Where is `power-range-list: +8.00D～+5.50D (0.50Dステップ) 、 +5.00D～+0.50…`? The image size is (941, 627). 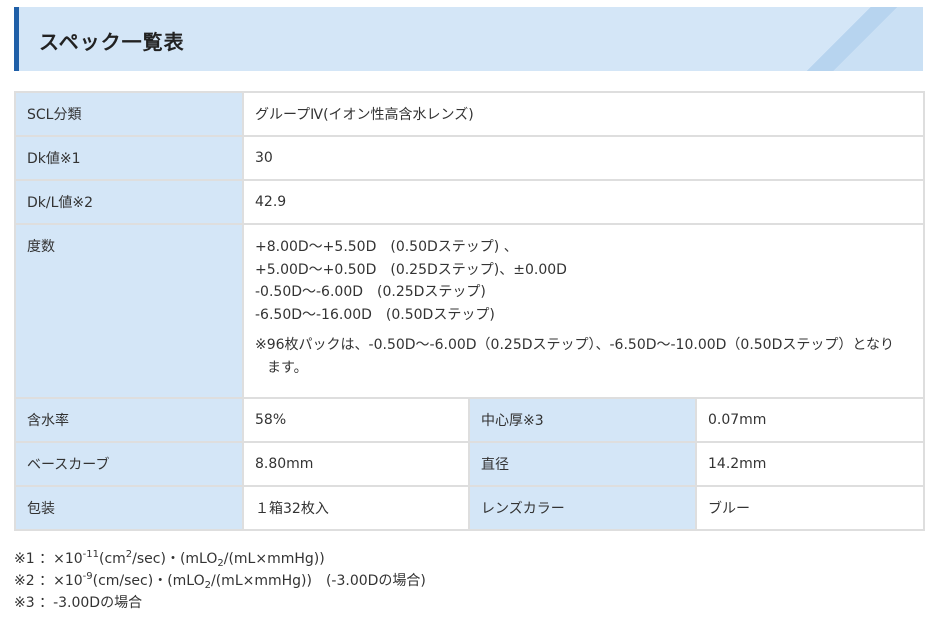 power-range-list: +8.00D～+5.50D (0.50Dステップ) 、 +5.00D～+0.50… is located at coordinates (583, 281).